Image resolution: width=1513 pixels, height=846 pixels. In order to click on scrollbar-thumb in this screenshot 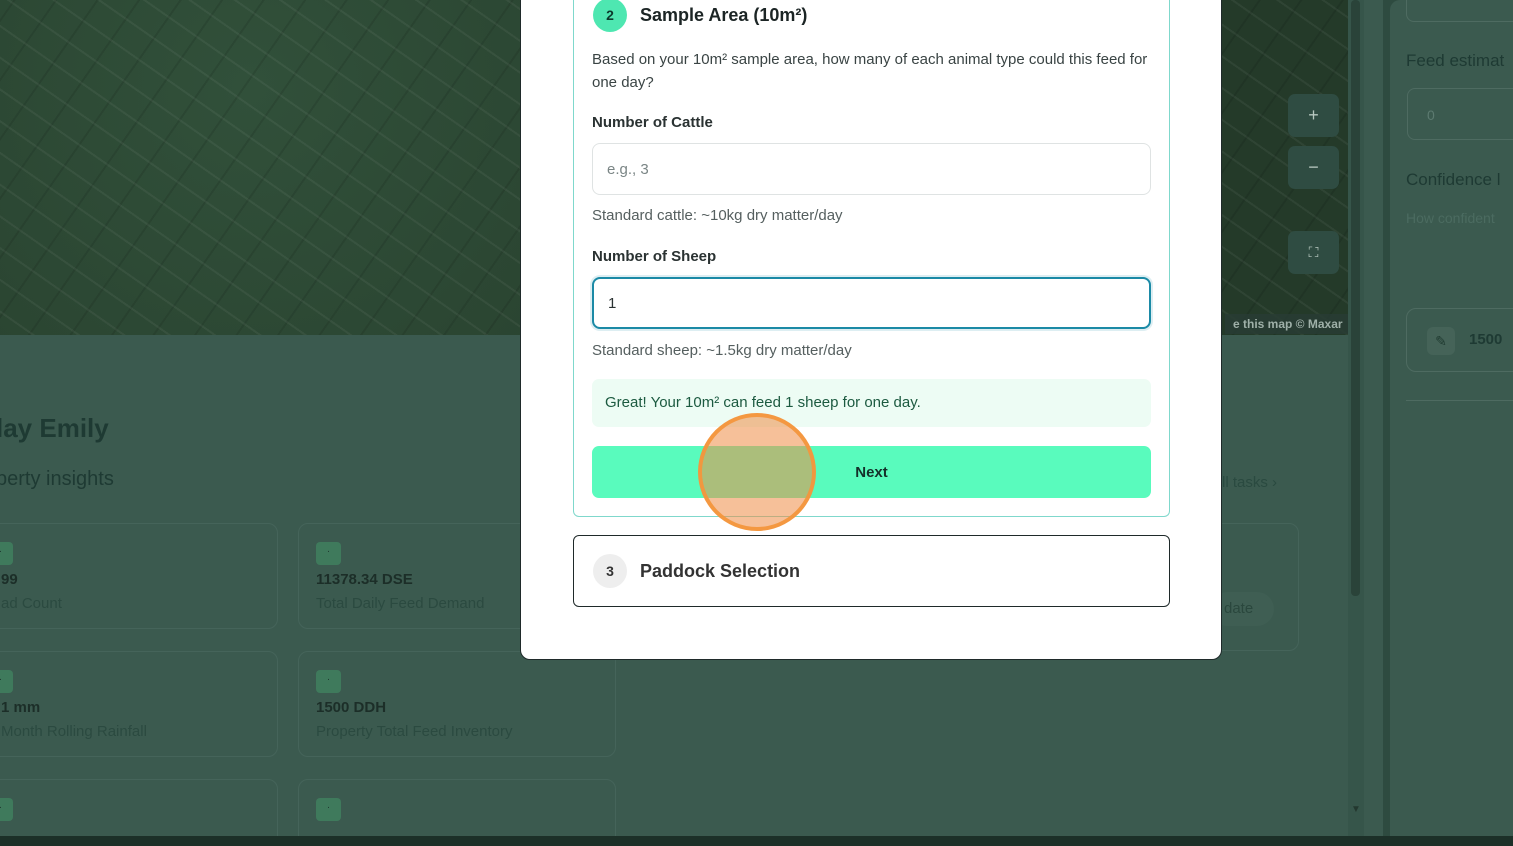, I will do `click(1355, 298)`.